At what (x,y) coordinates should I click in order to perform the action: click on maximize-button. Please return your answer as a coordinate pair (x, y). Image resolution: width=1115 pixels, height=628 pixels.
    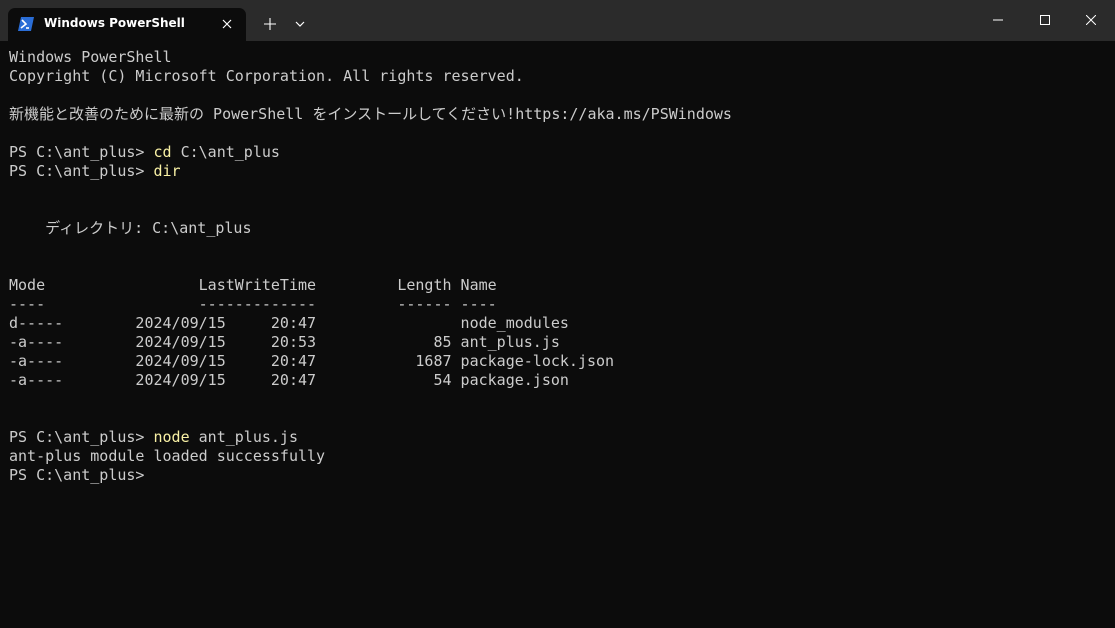
    Looking at the image, I should click on (1045, 20).